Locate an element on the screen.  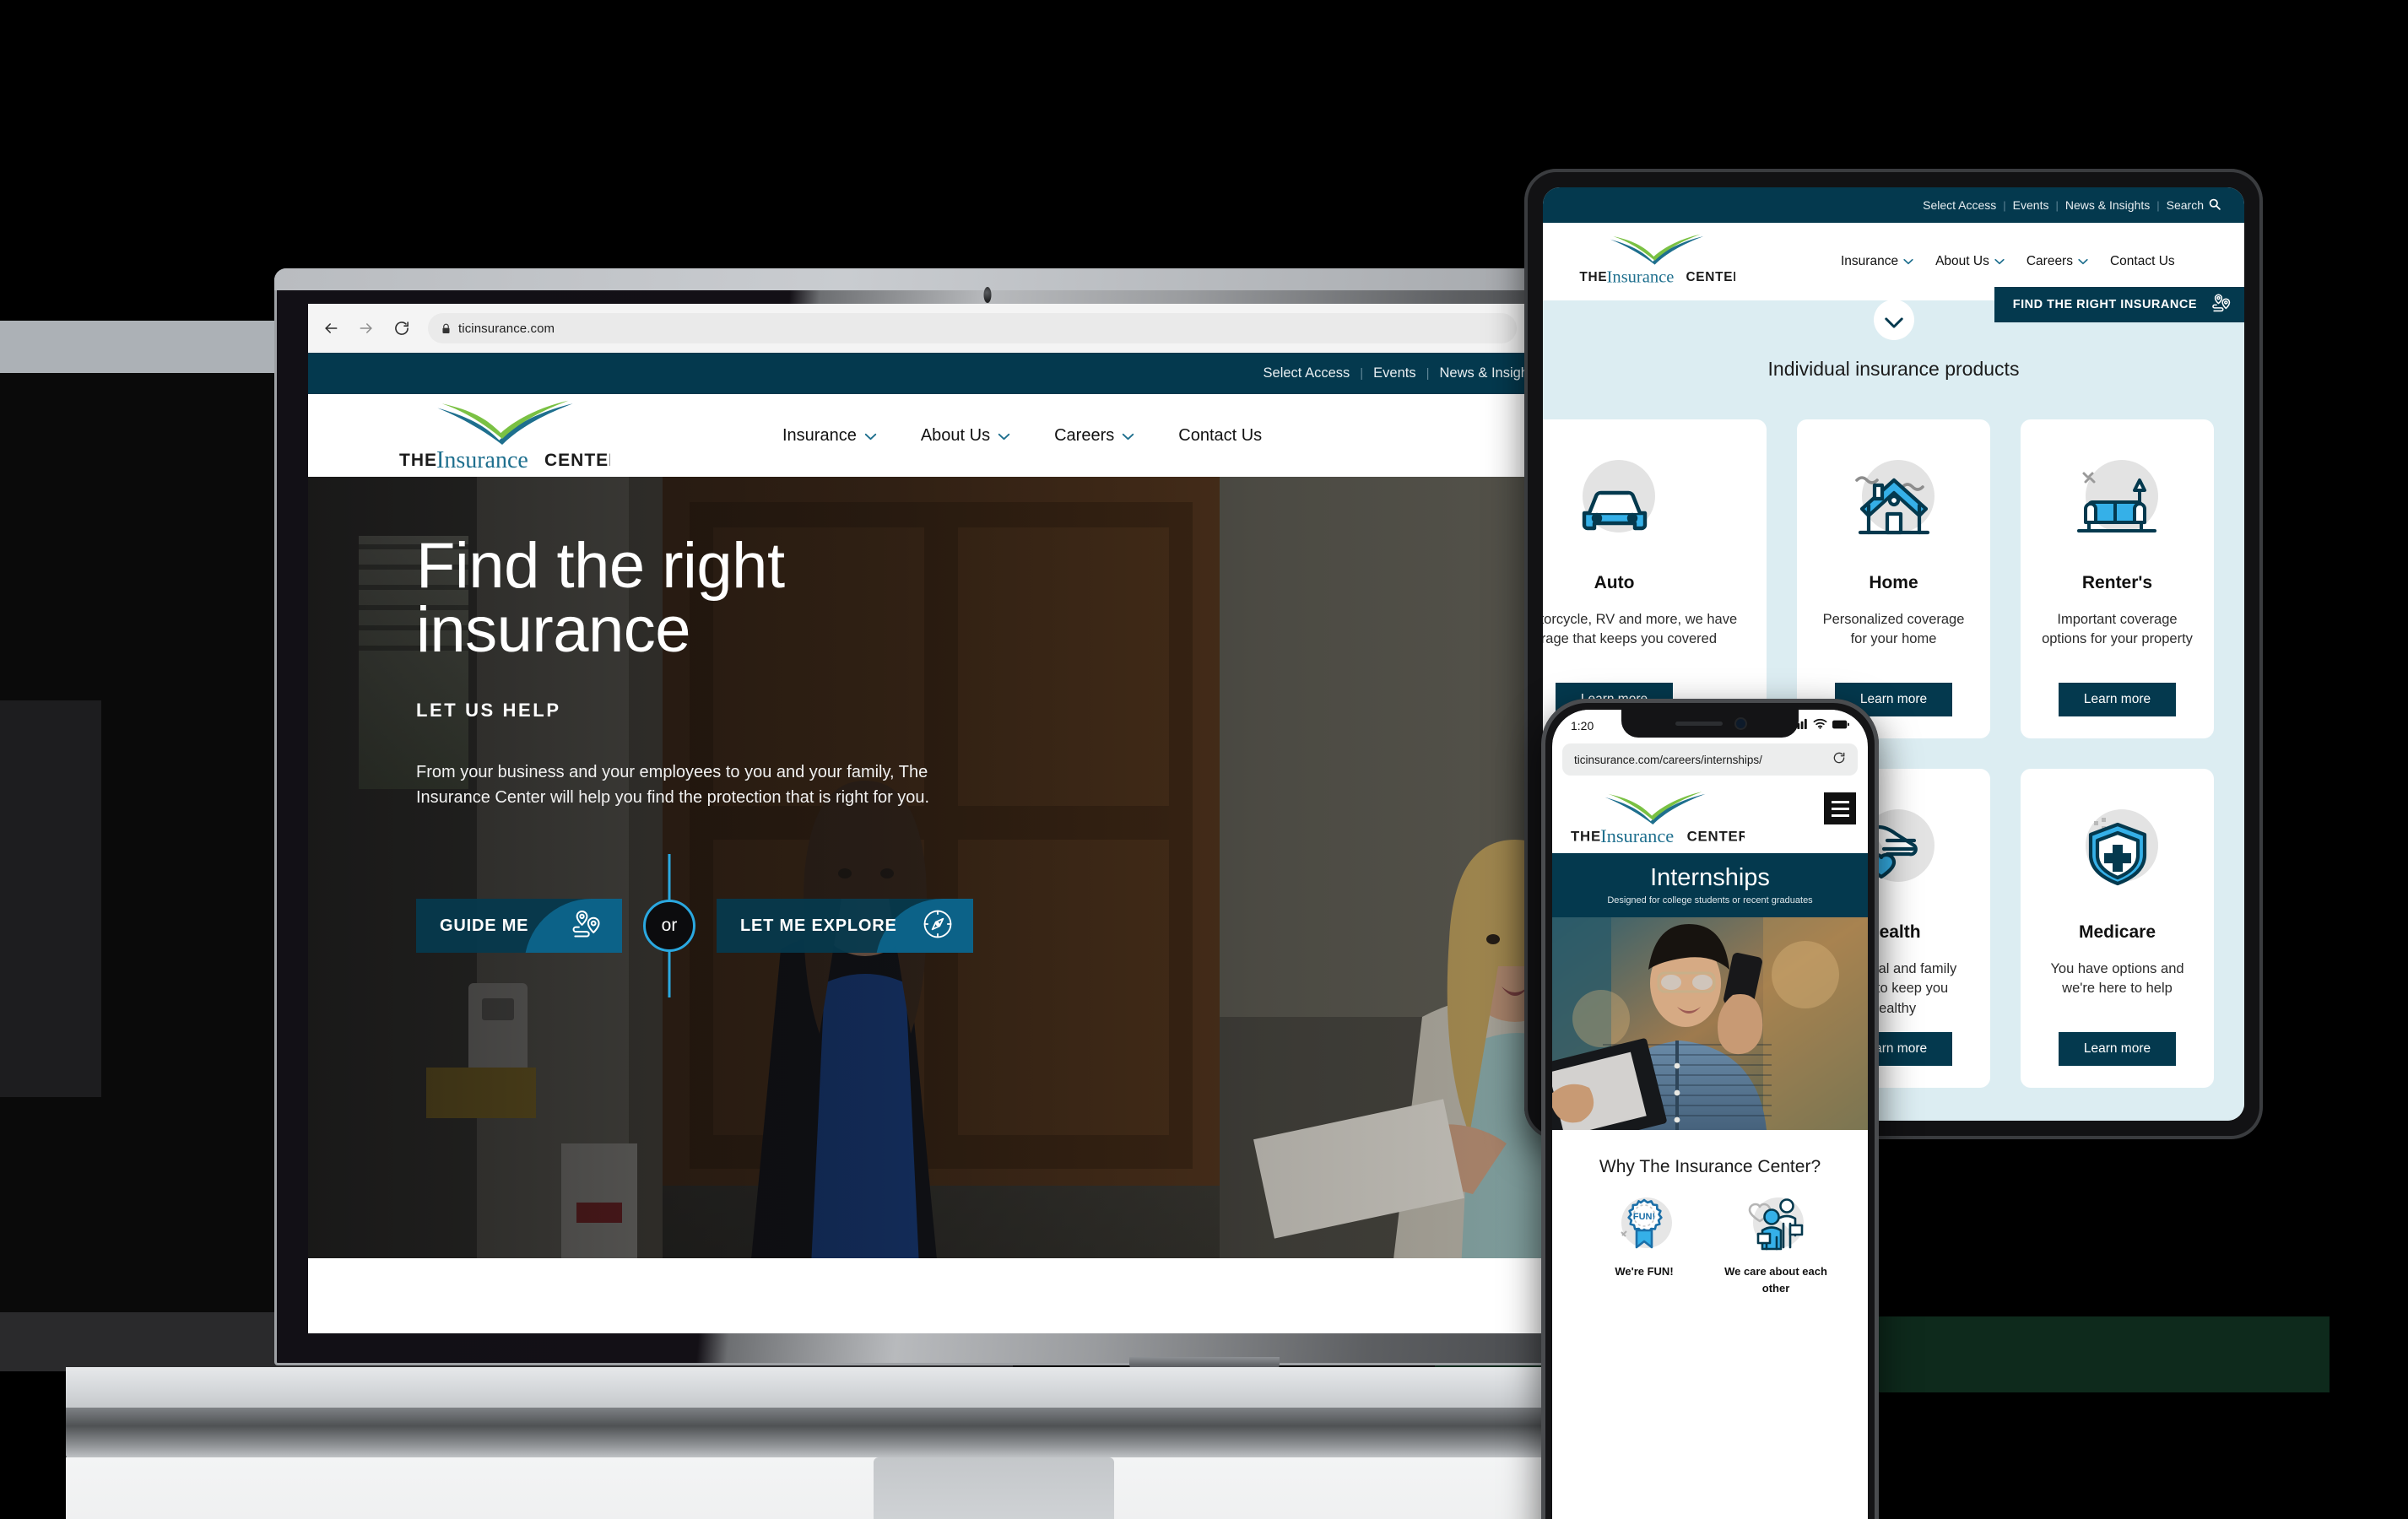
utility-link-events: Events is located at coordinates (1394, 373).